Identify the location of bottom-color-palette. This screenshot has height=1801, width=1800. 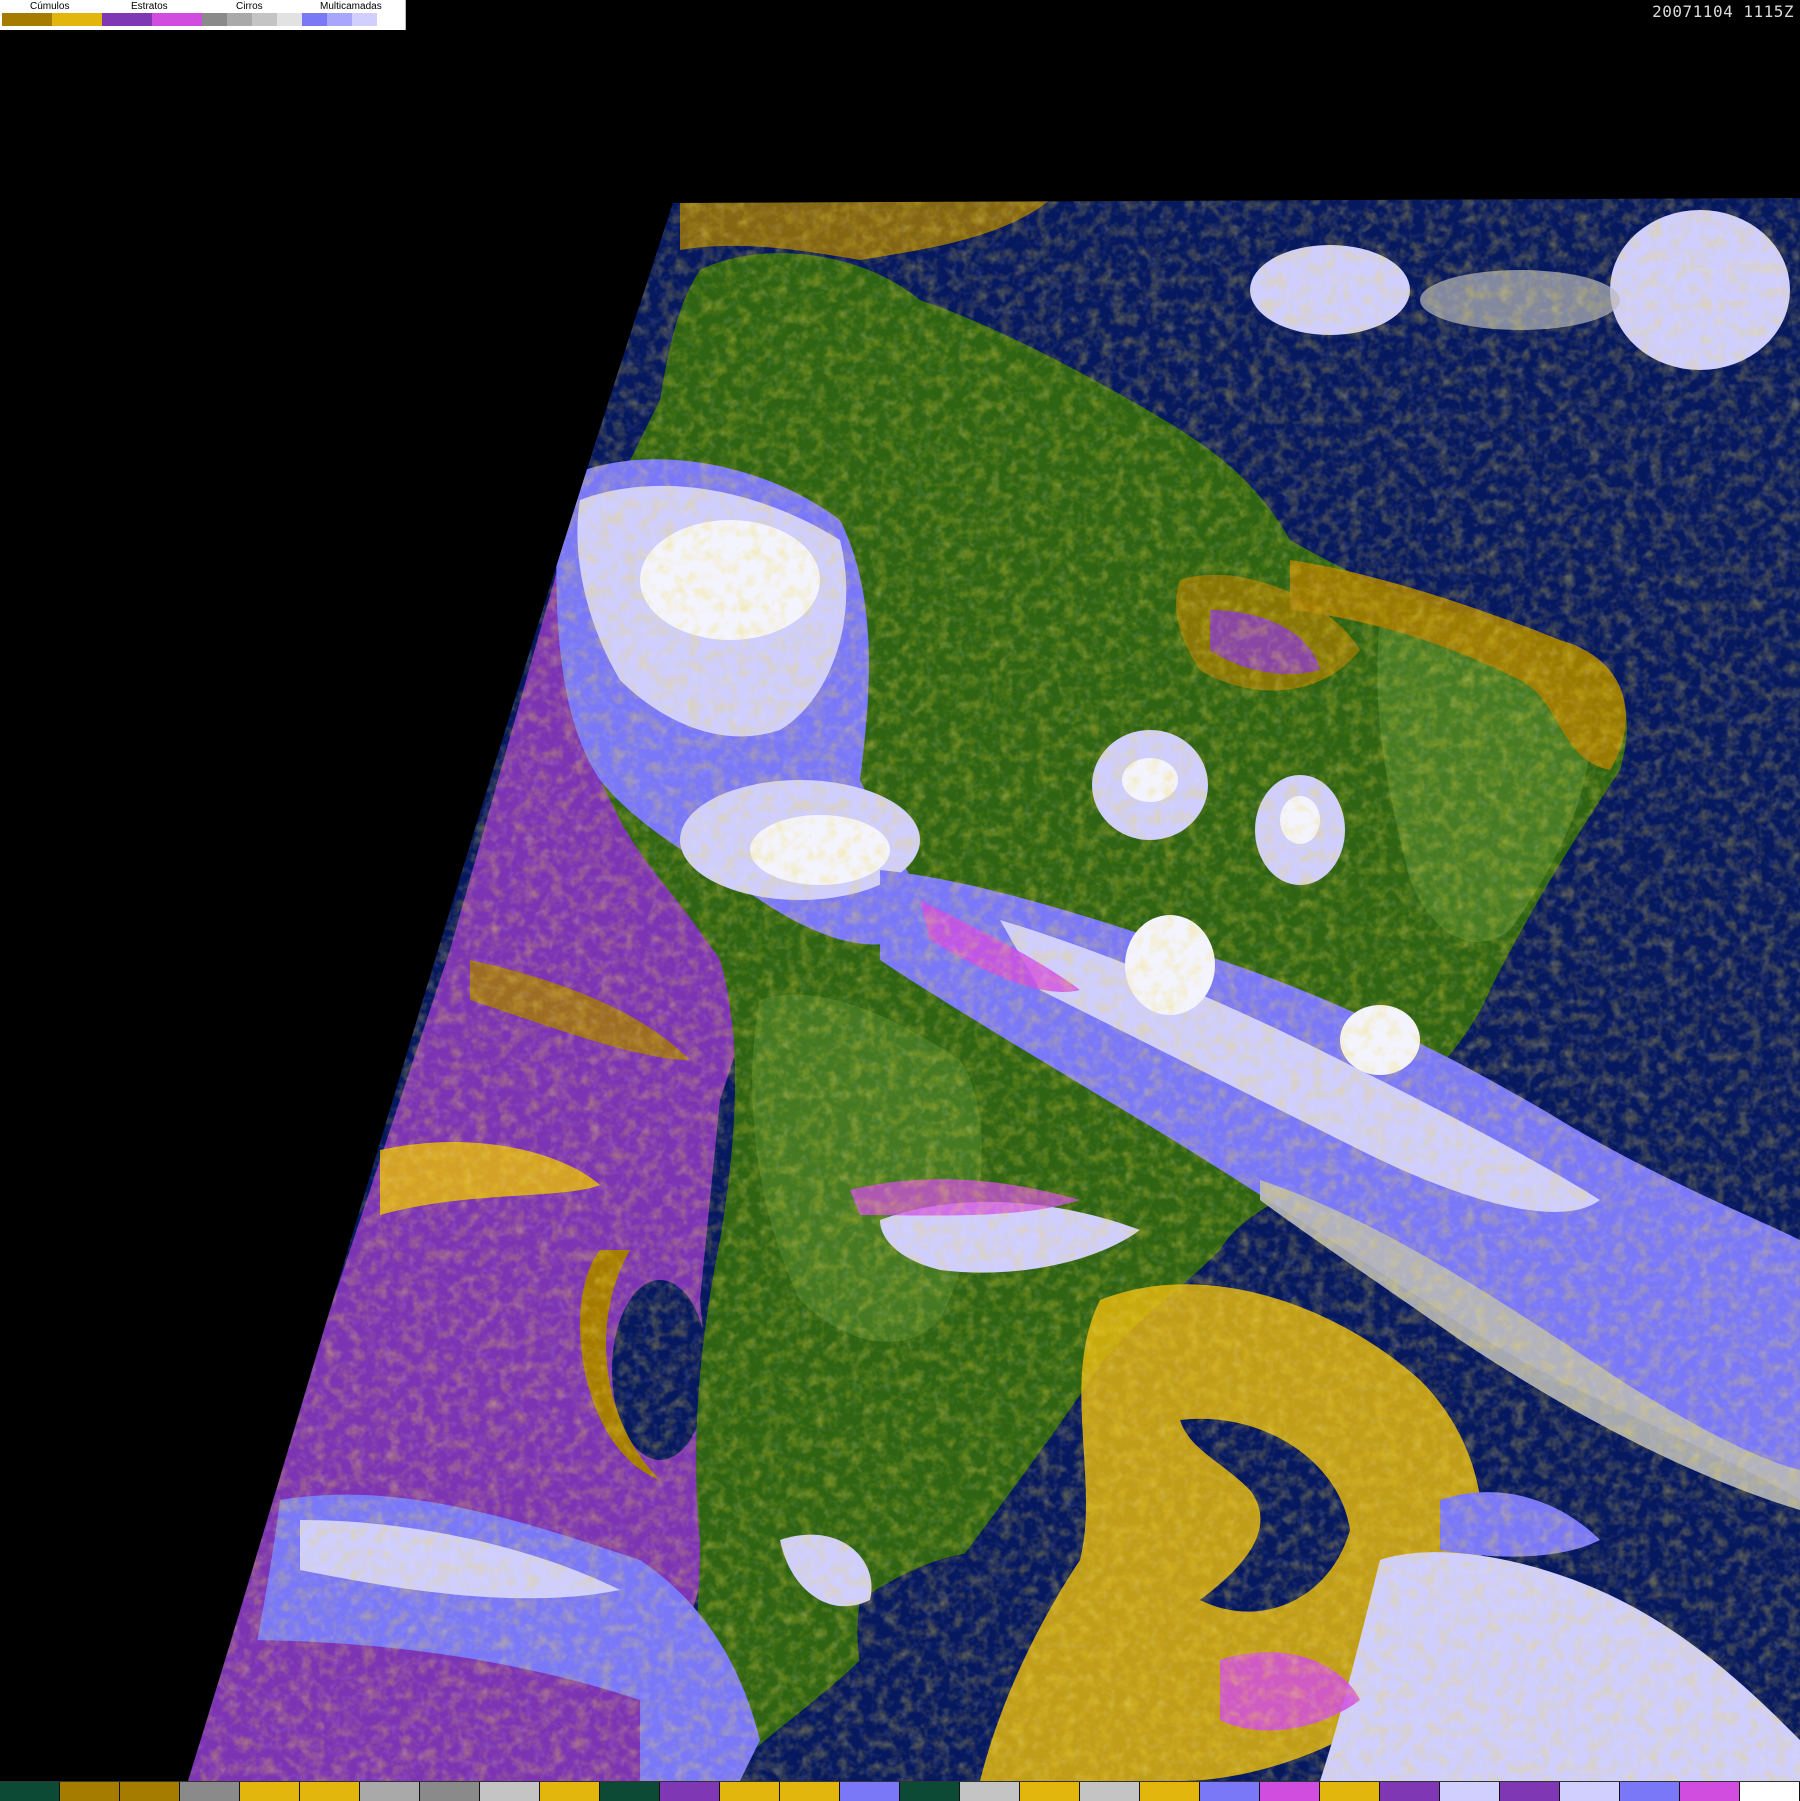
(900, 1791).